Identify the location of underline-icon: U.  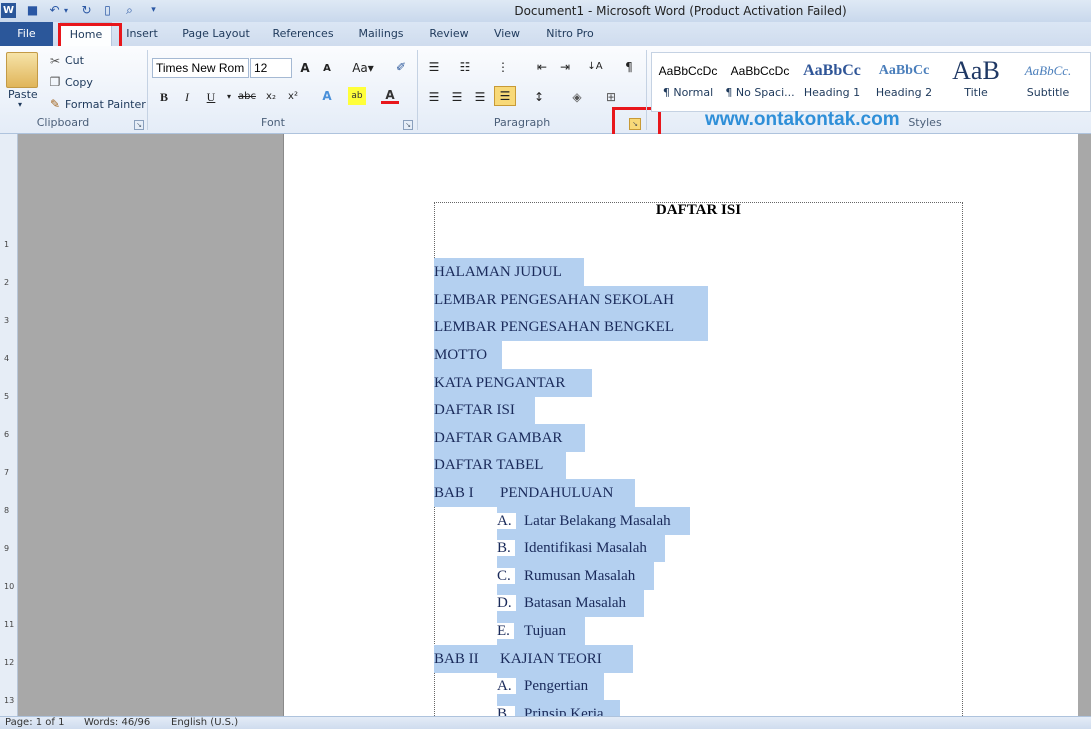
(211, 97).